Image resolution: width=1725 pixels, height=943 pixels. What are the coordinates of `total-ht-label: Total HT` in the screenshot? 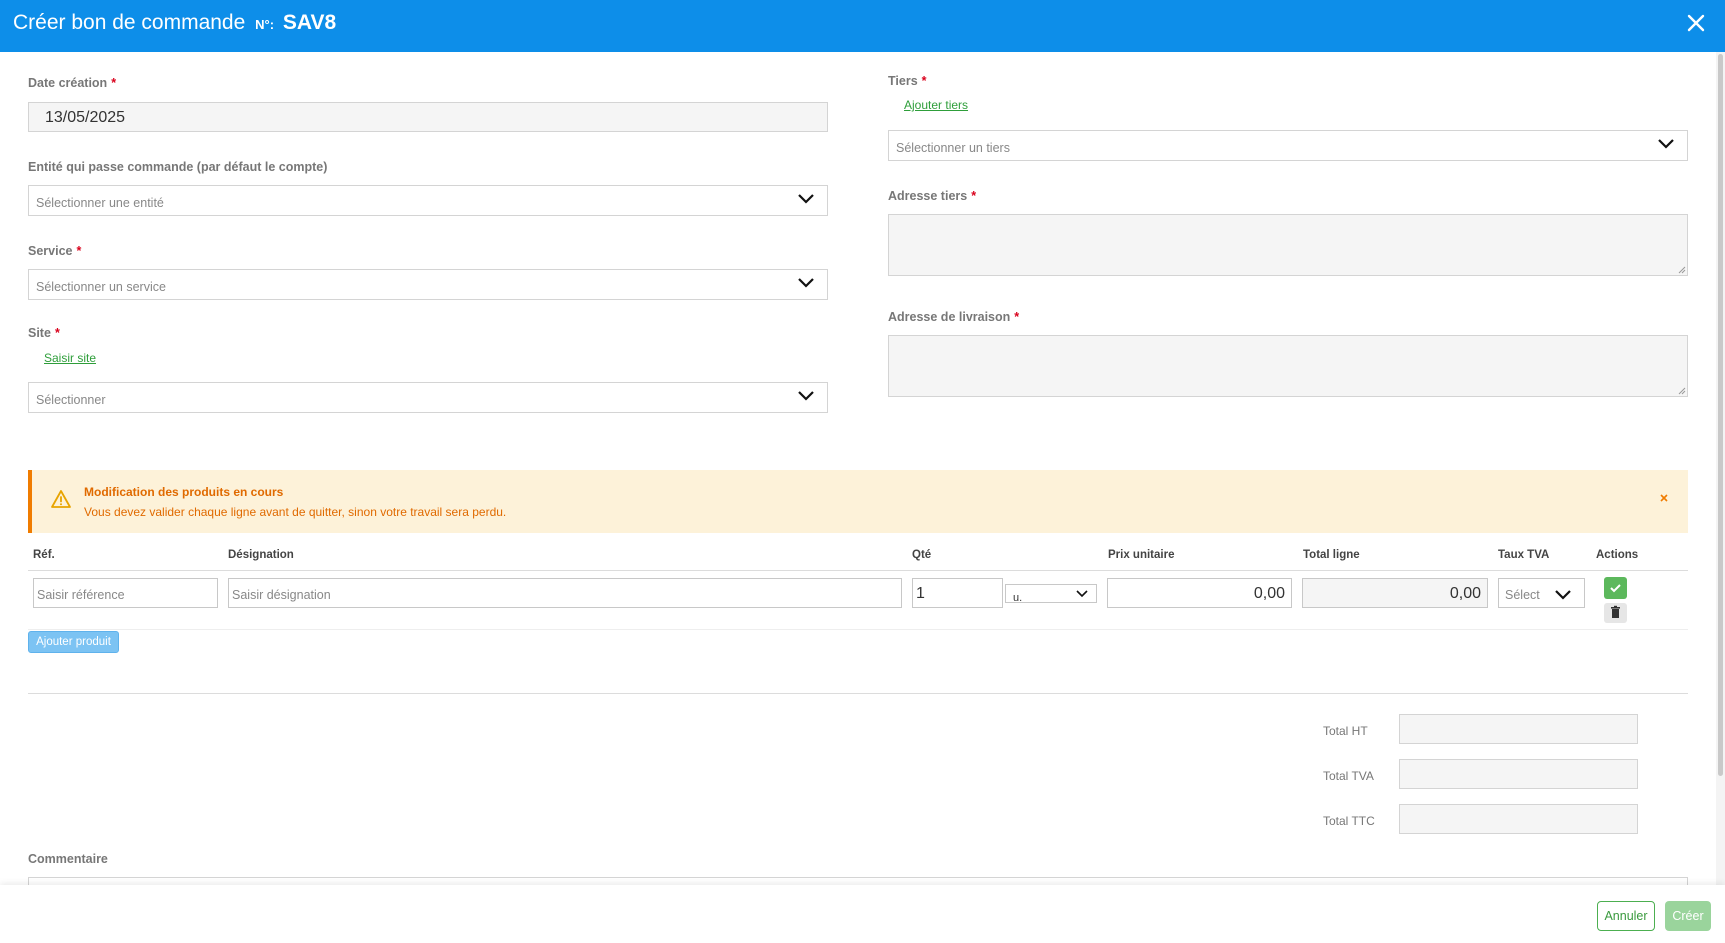 It's located at (1345, 731).